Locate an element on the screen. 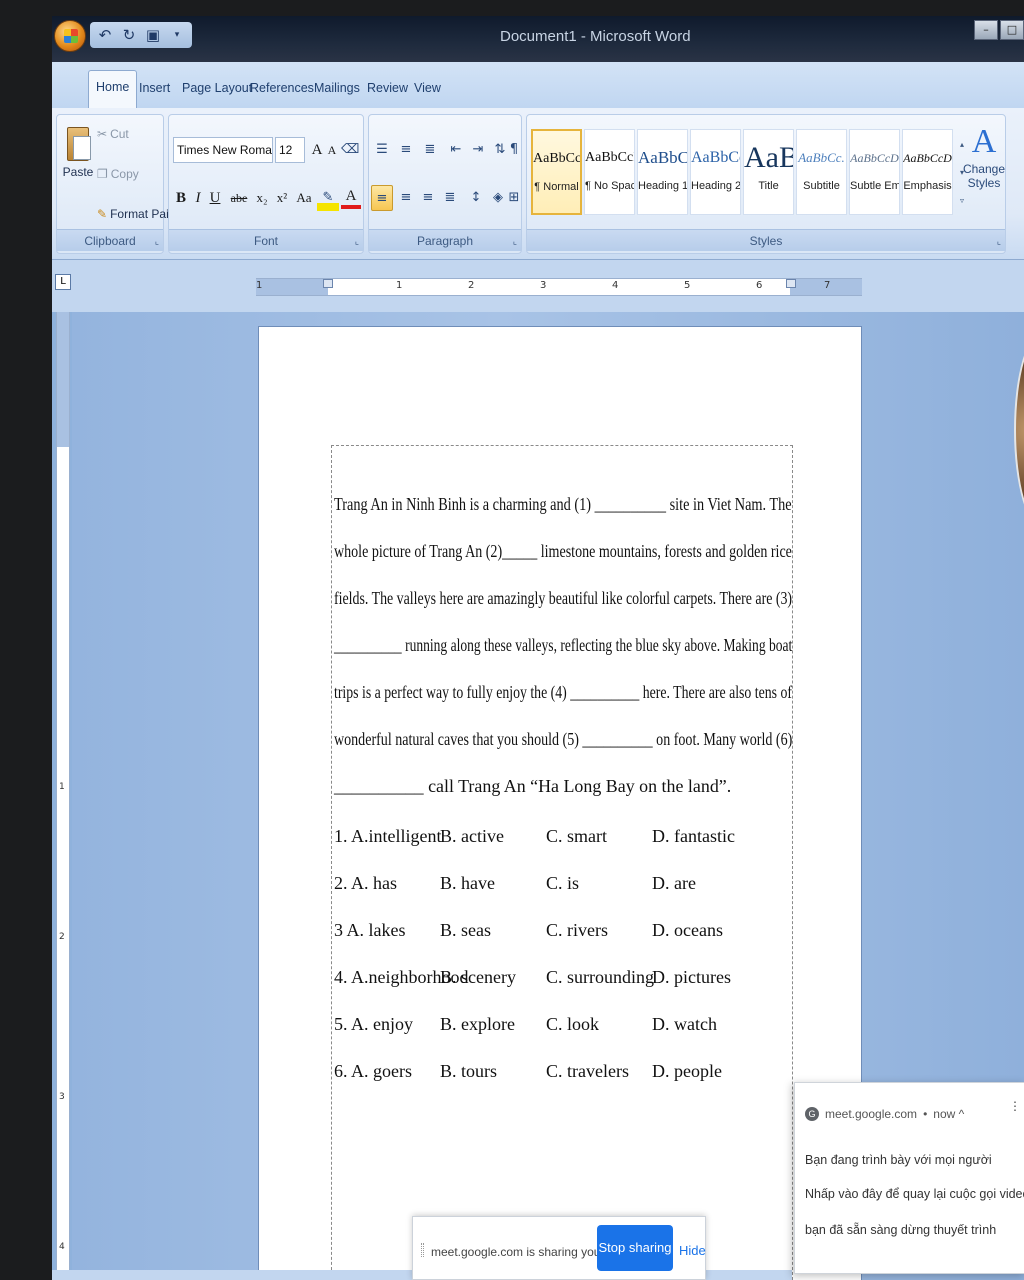  style-title: AaB Title is located at coordinates (768, 172).